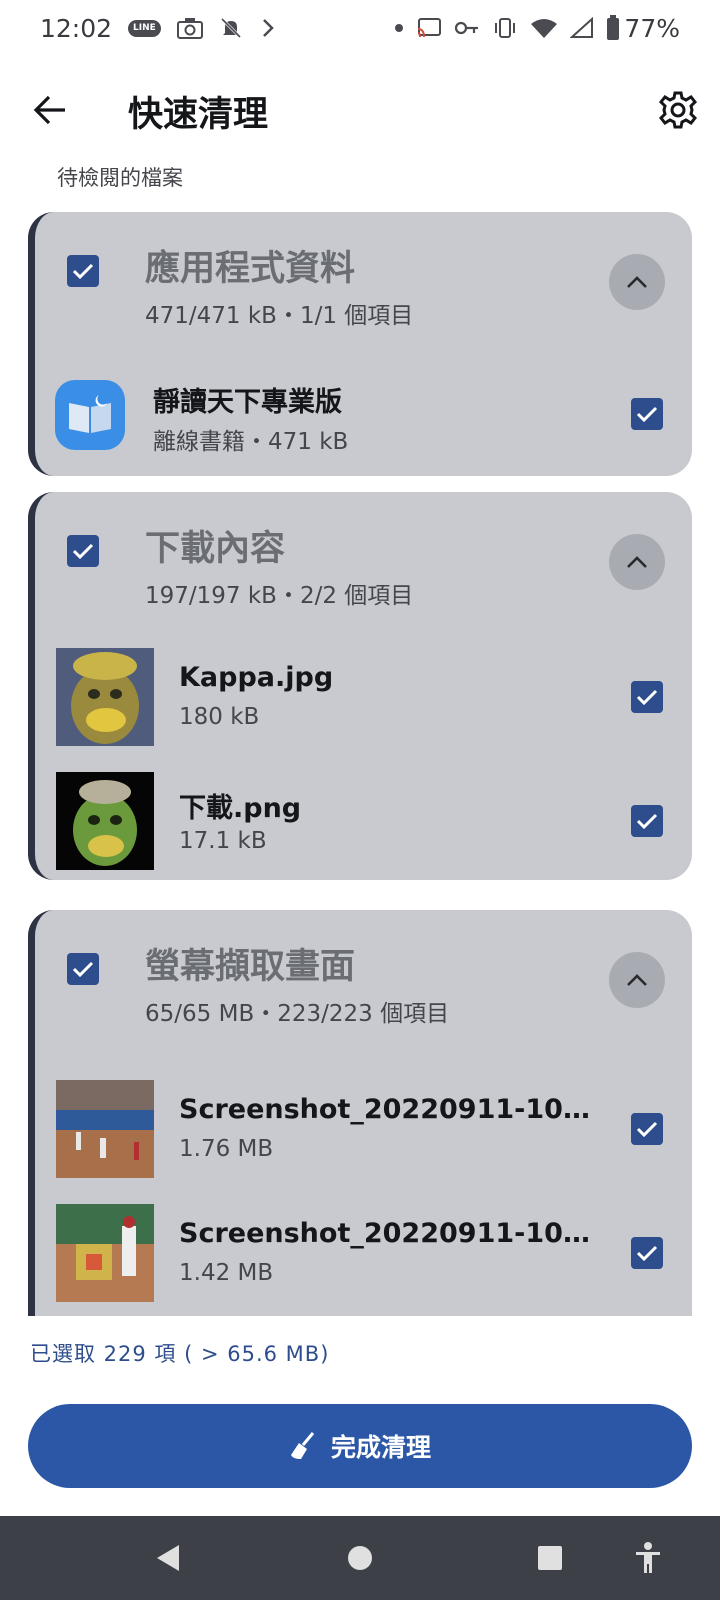 This screenshot has width=720, height=1600. What do you see at coordinates (76, 28) in the screenshot?
I see `status-time: 12:02` at bounding box center [76, 28].